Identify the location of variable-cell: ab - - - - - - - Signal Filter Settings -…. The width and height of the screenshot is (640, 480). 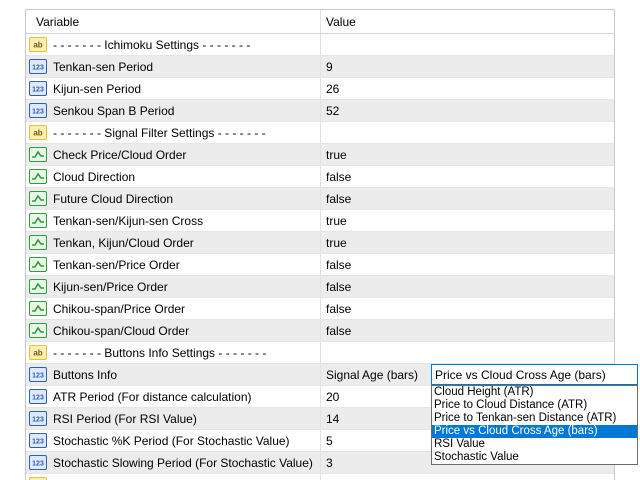
(173, 132).